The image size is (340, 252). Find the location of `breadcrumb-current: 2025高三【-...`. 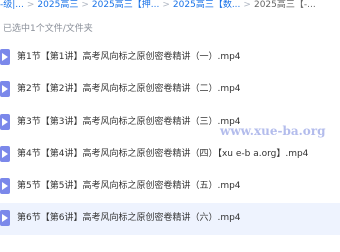

breadcrumb-current: 2025高三【-... is located at coordinates (284, 5).